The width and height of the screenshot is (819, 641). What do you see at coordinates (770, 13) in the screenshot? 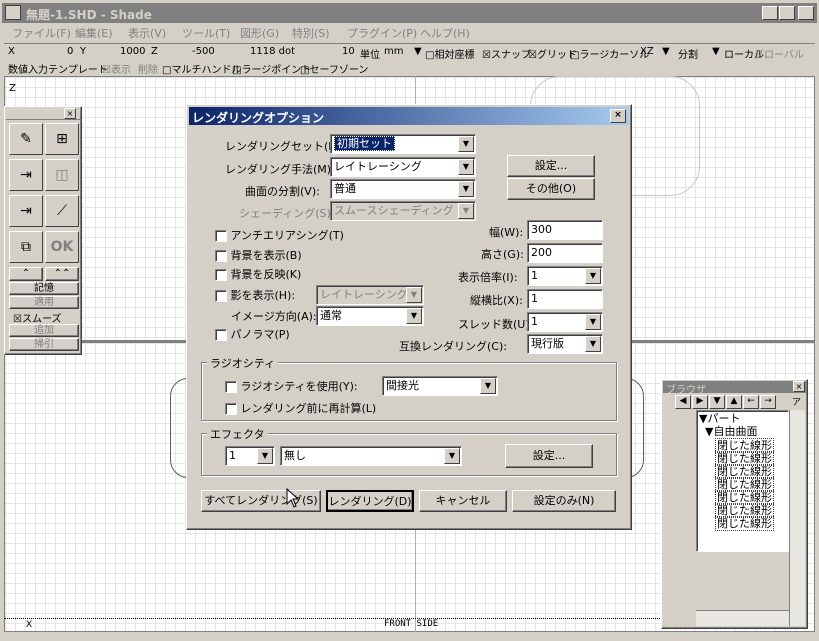
I see `minimize-button: _` at bounding box center [770, 13].